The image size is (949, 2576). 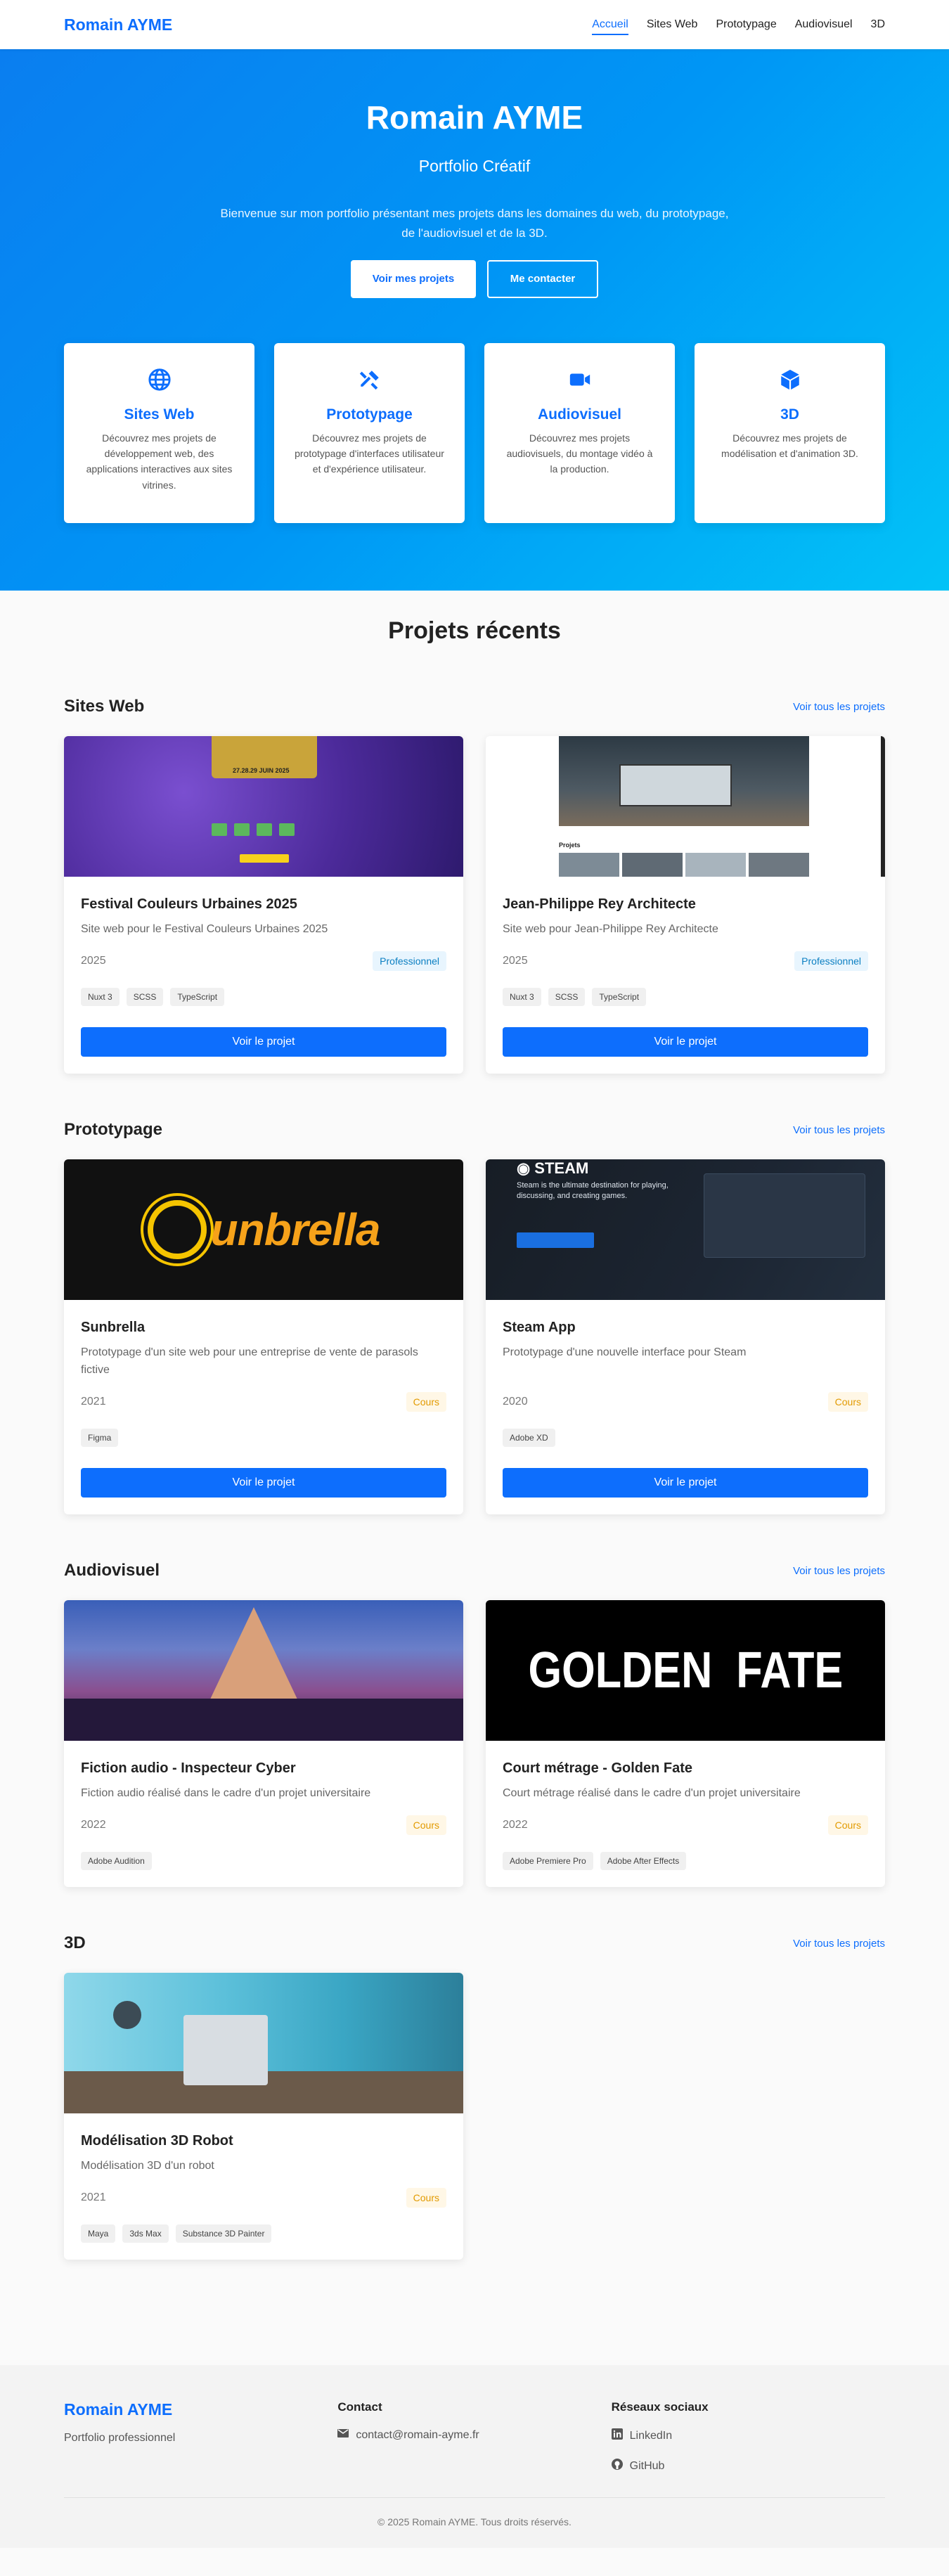 I want to click on hero-subtitle: Portfolio Créatif, so click(x=475, y=165).